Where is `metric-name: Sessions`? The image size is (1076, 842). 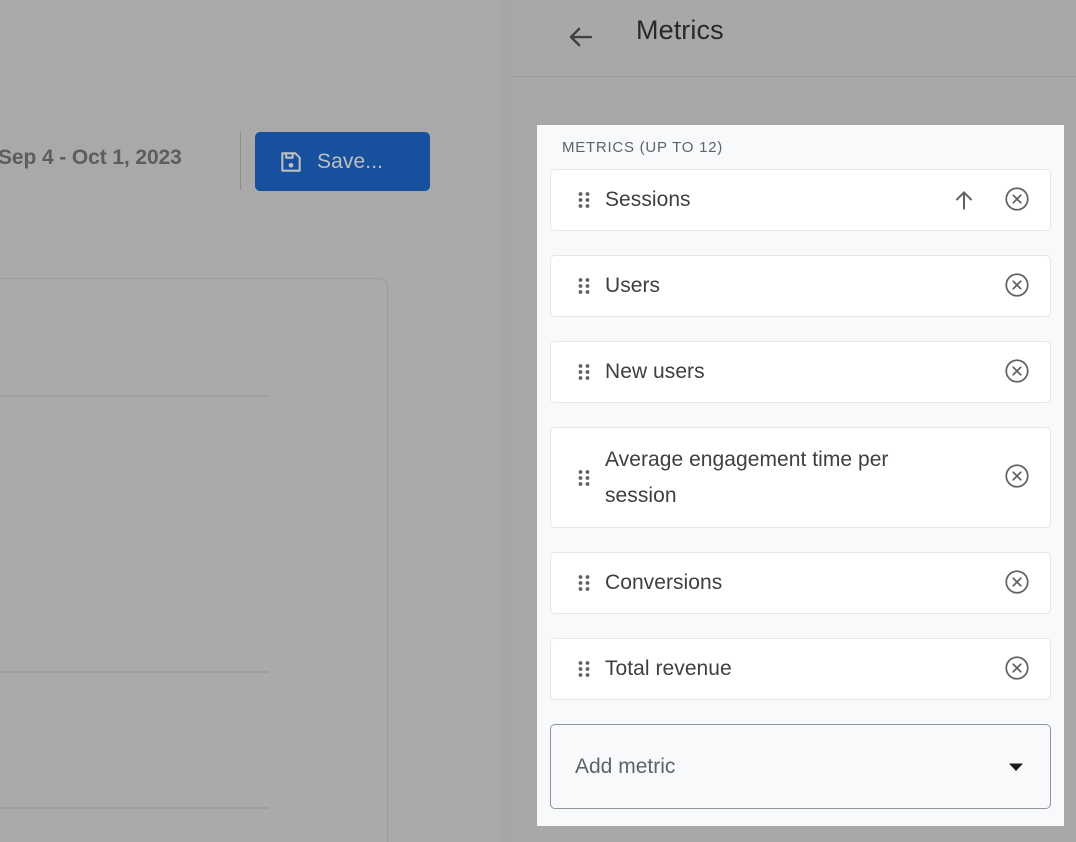 metric-name: Sessions is located at coordinates (648, 199).